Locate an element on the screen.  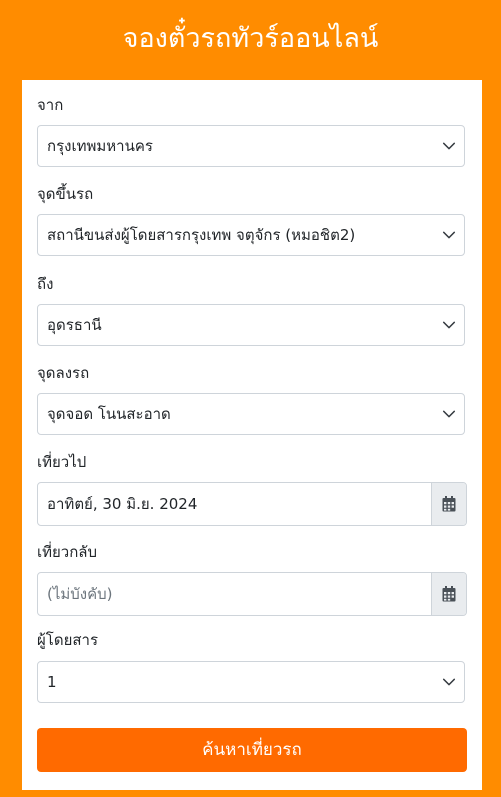
passengers-label: ผู้โดยสาร is located at coordinates (68, 640).